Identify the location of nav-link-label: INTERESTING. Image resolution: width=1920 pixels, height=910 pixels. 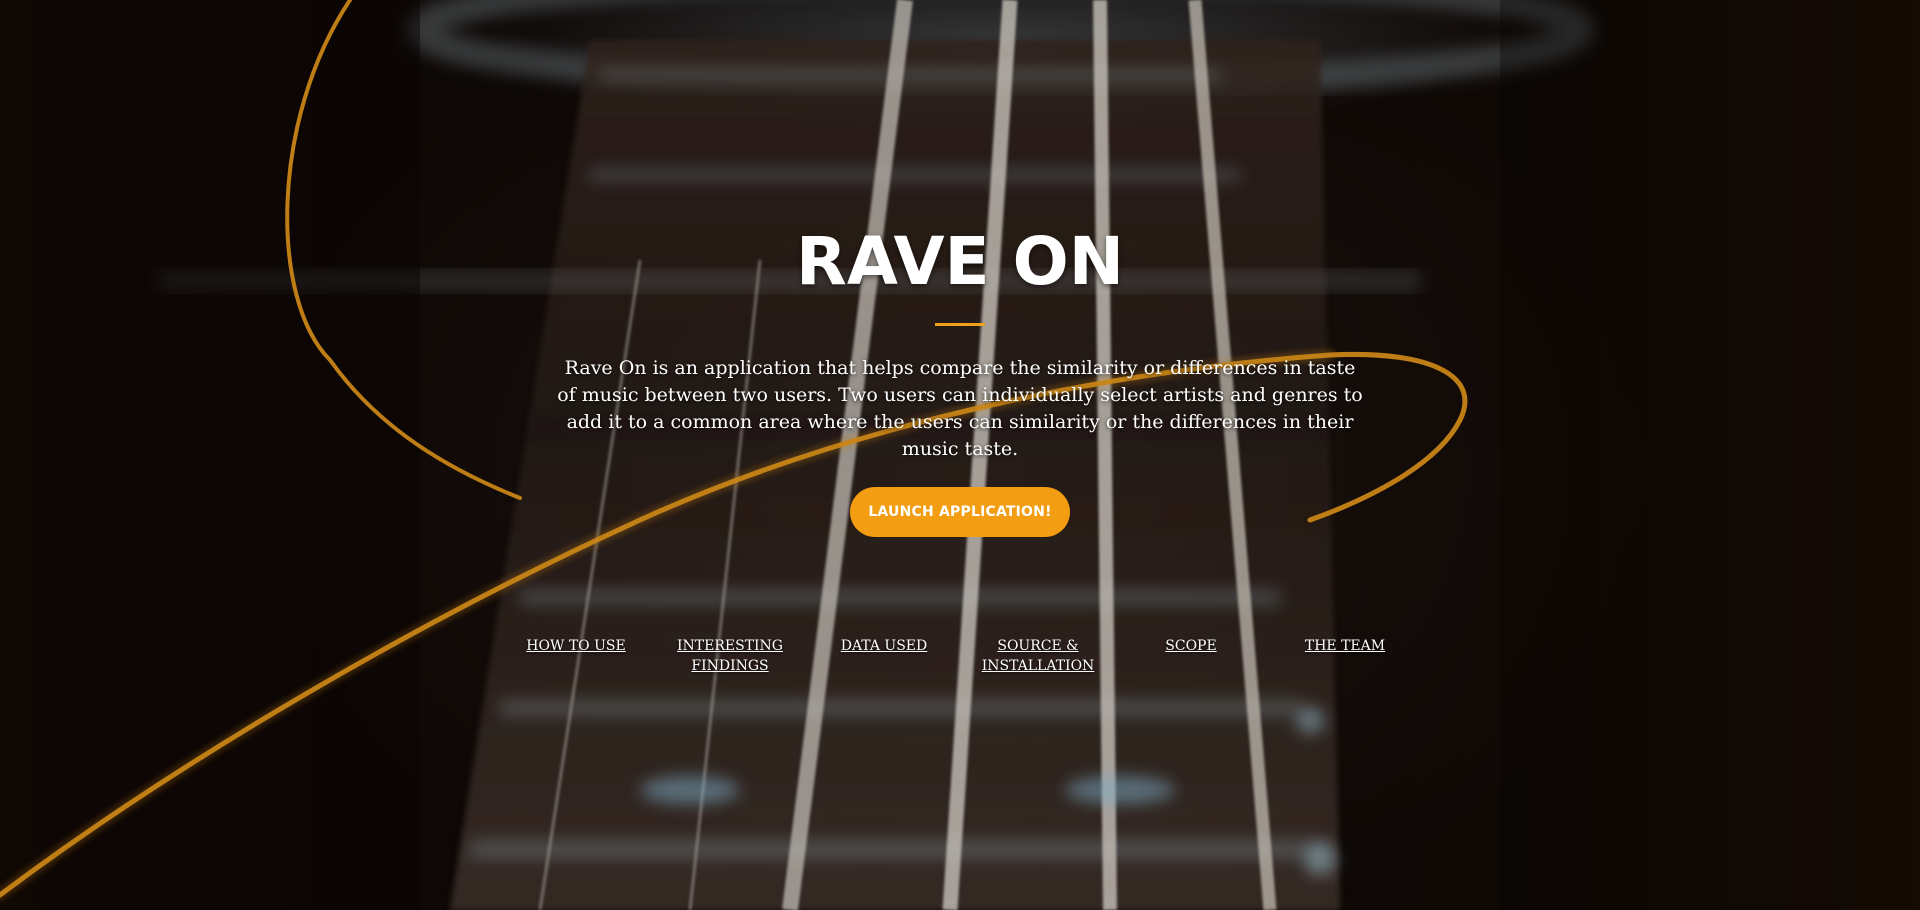
(730, 646).